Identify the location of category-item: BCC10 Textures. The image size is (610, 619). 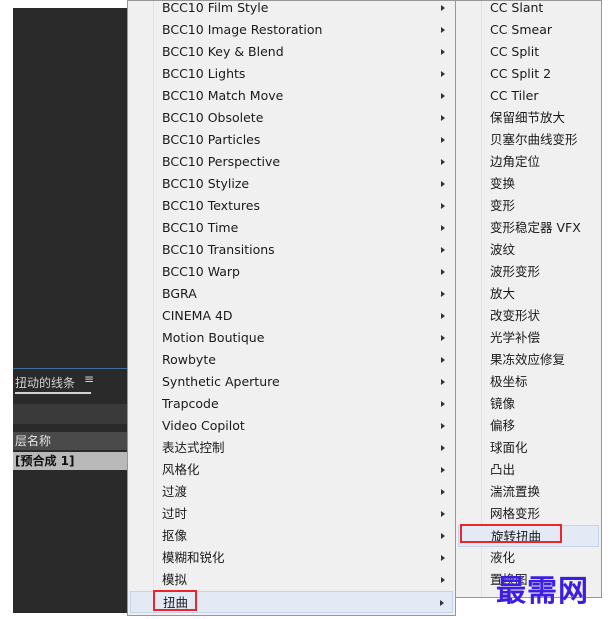
(291, 206).